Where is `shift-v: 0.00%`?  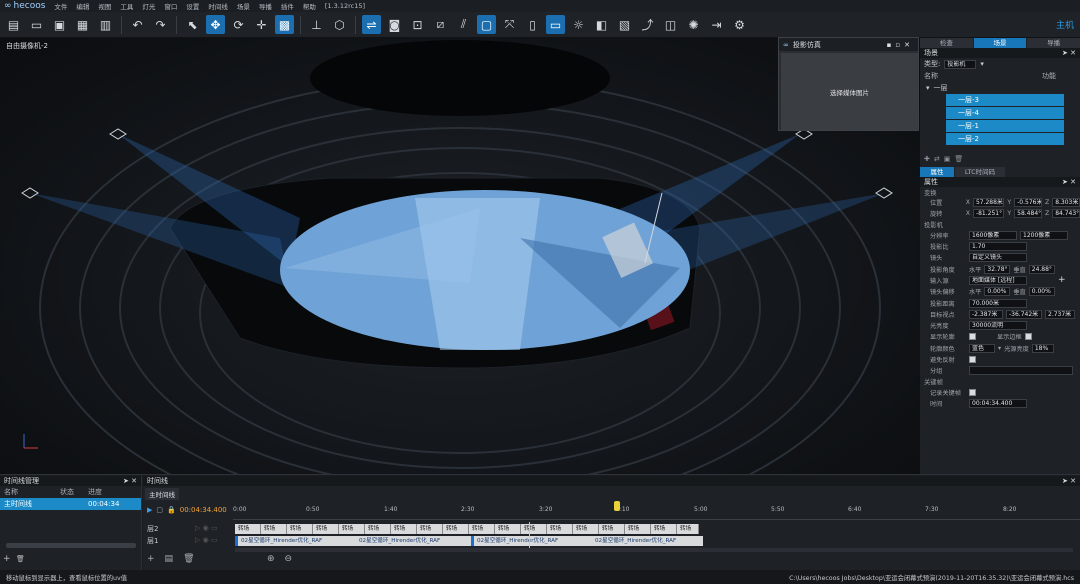
shift-v: 0.00% is located at coordinates (1041, 292).